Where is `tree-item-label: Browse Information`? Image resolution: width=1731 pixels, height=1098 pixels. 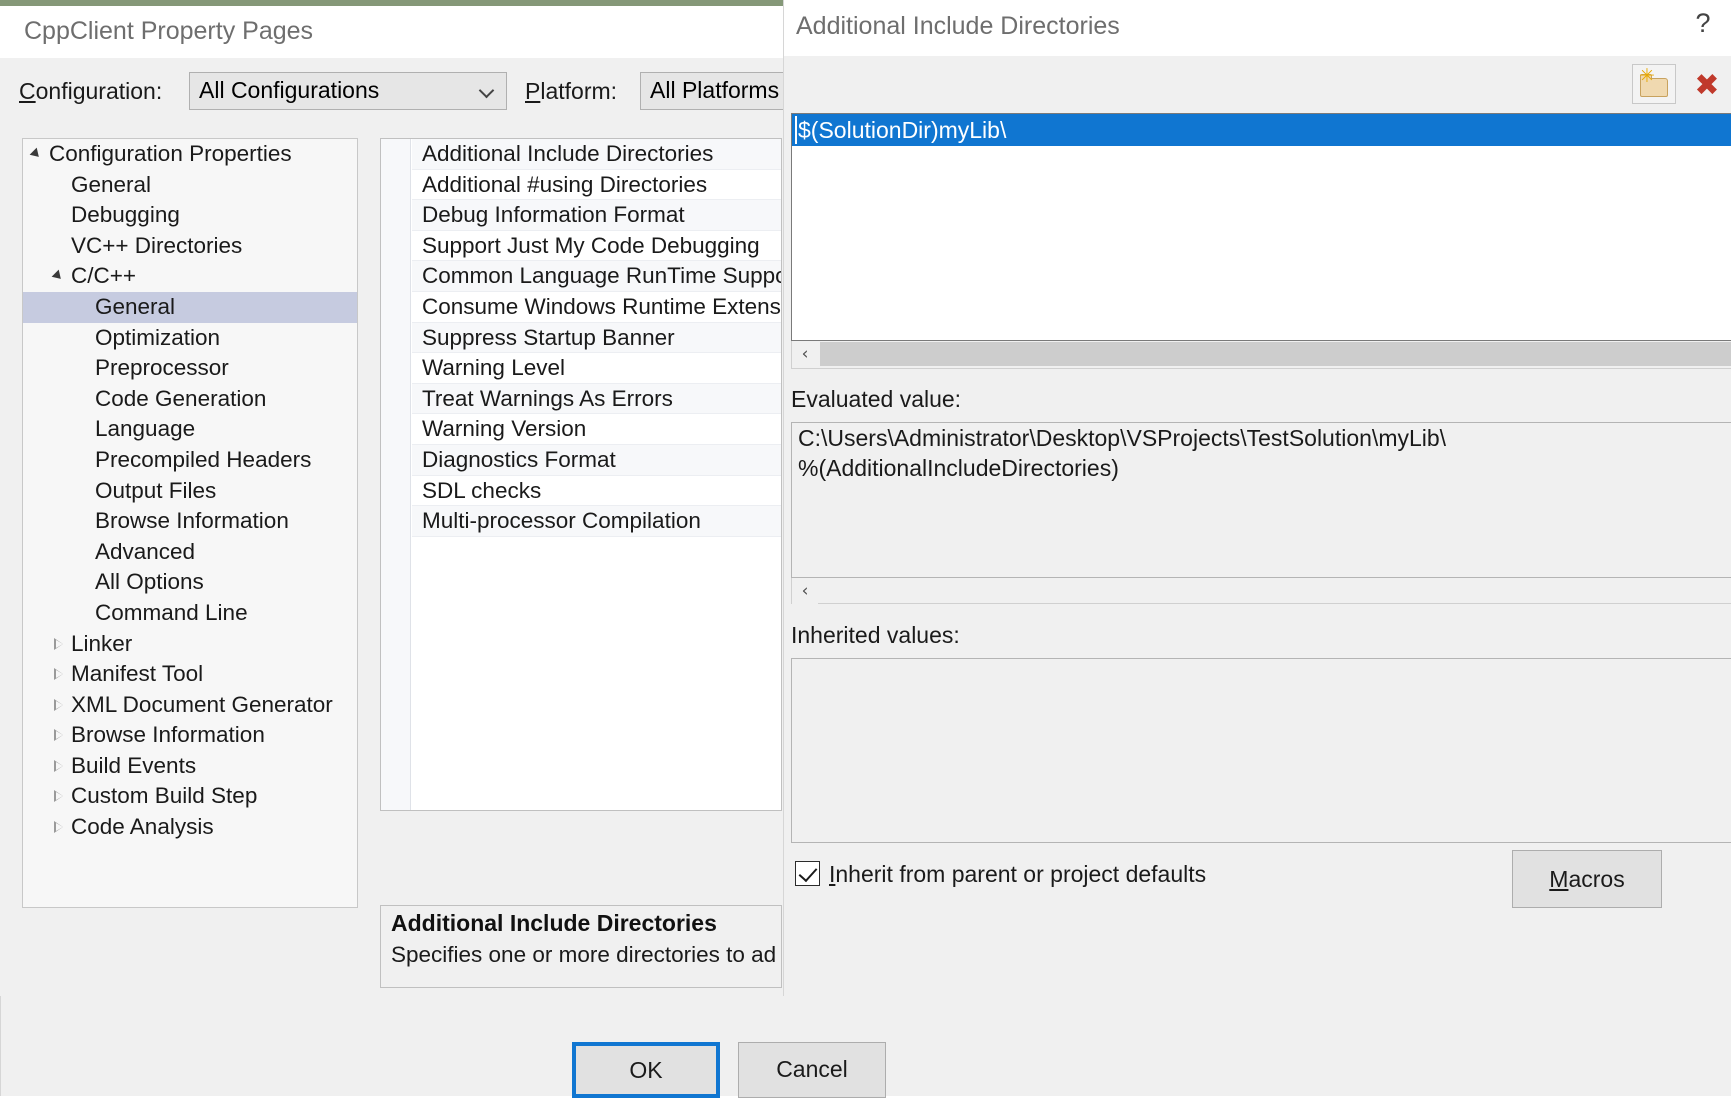 tree-item-label: Browse Information is located at coordinates (192, 521).